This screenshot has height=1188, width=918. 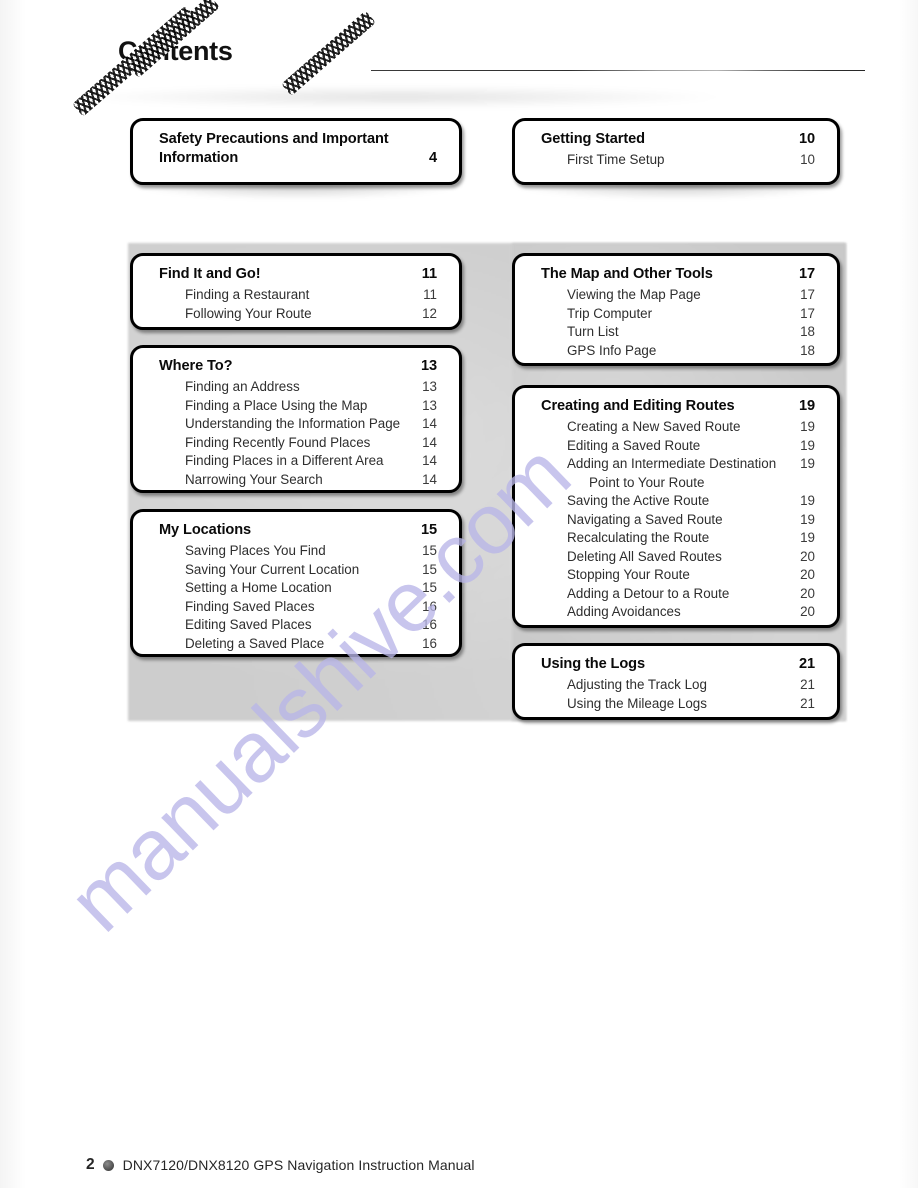 I want to click on toc-entry: Adding a Detour to a Route 20, so click(x=678, y=594).